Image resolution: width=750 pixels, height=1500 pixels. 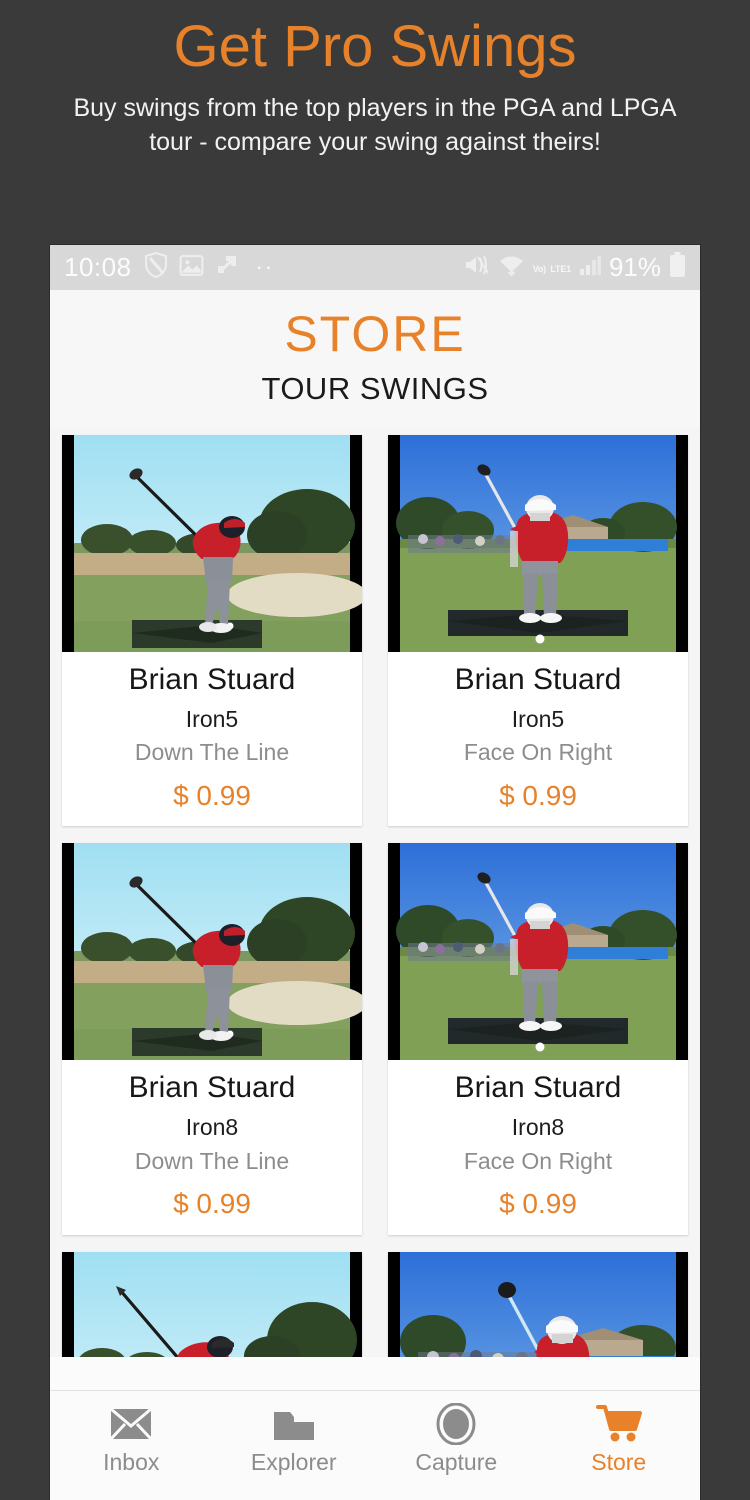 I want to click on status-bar: 10:08 ·· Vo) LTE1 91%, so click(x=375, y=267).